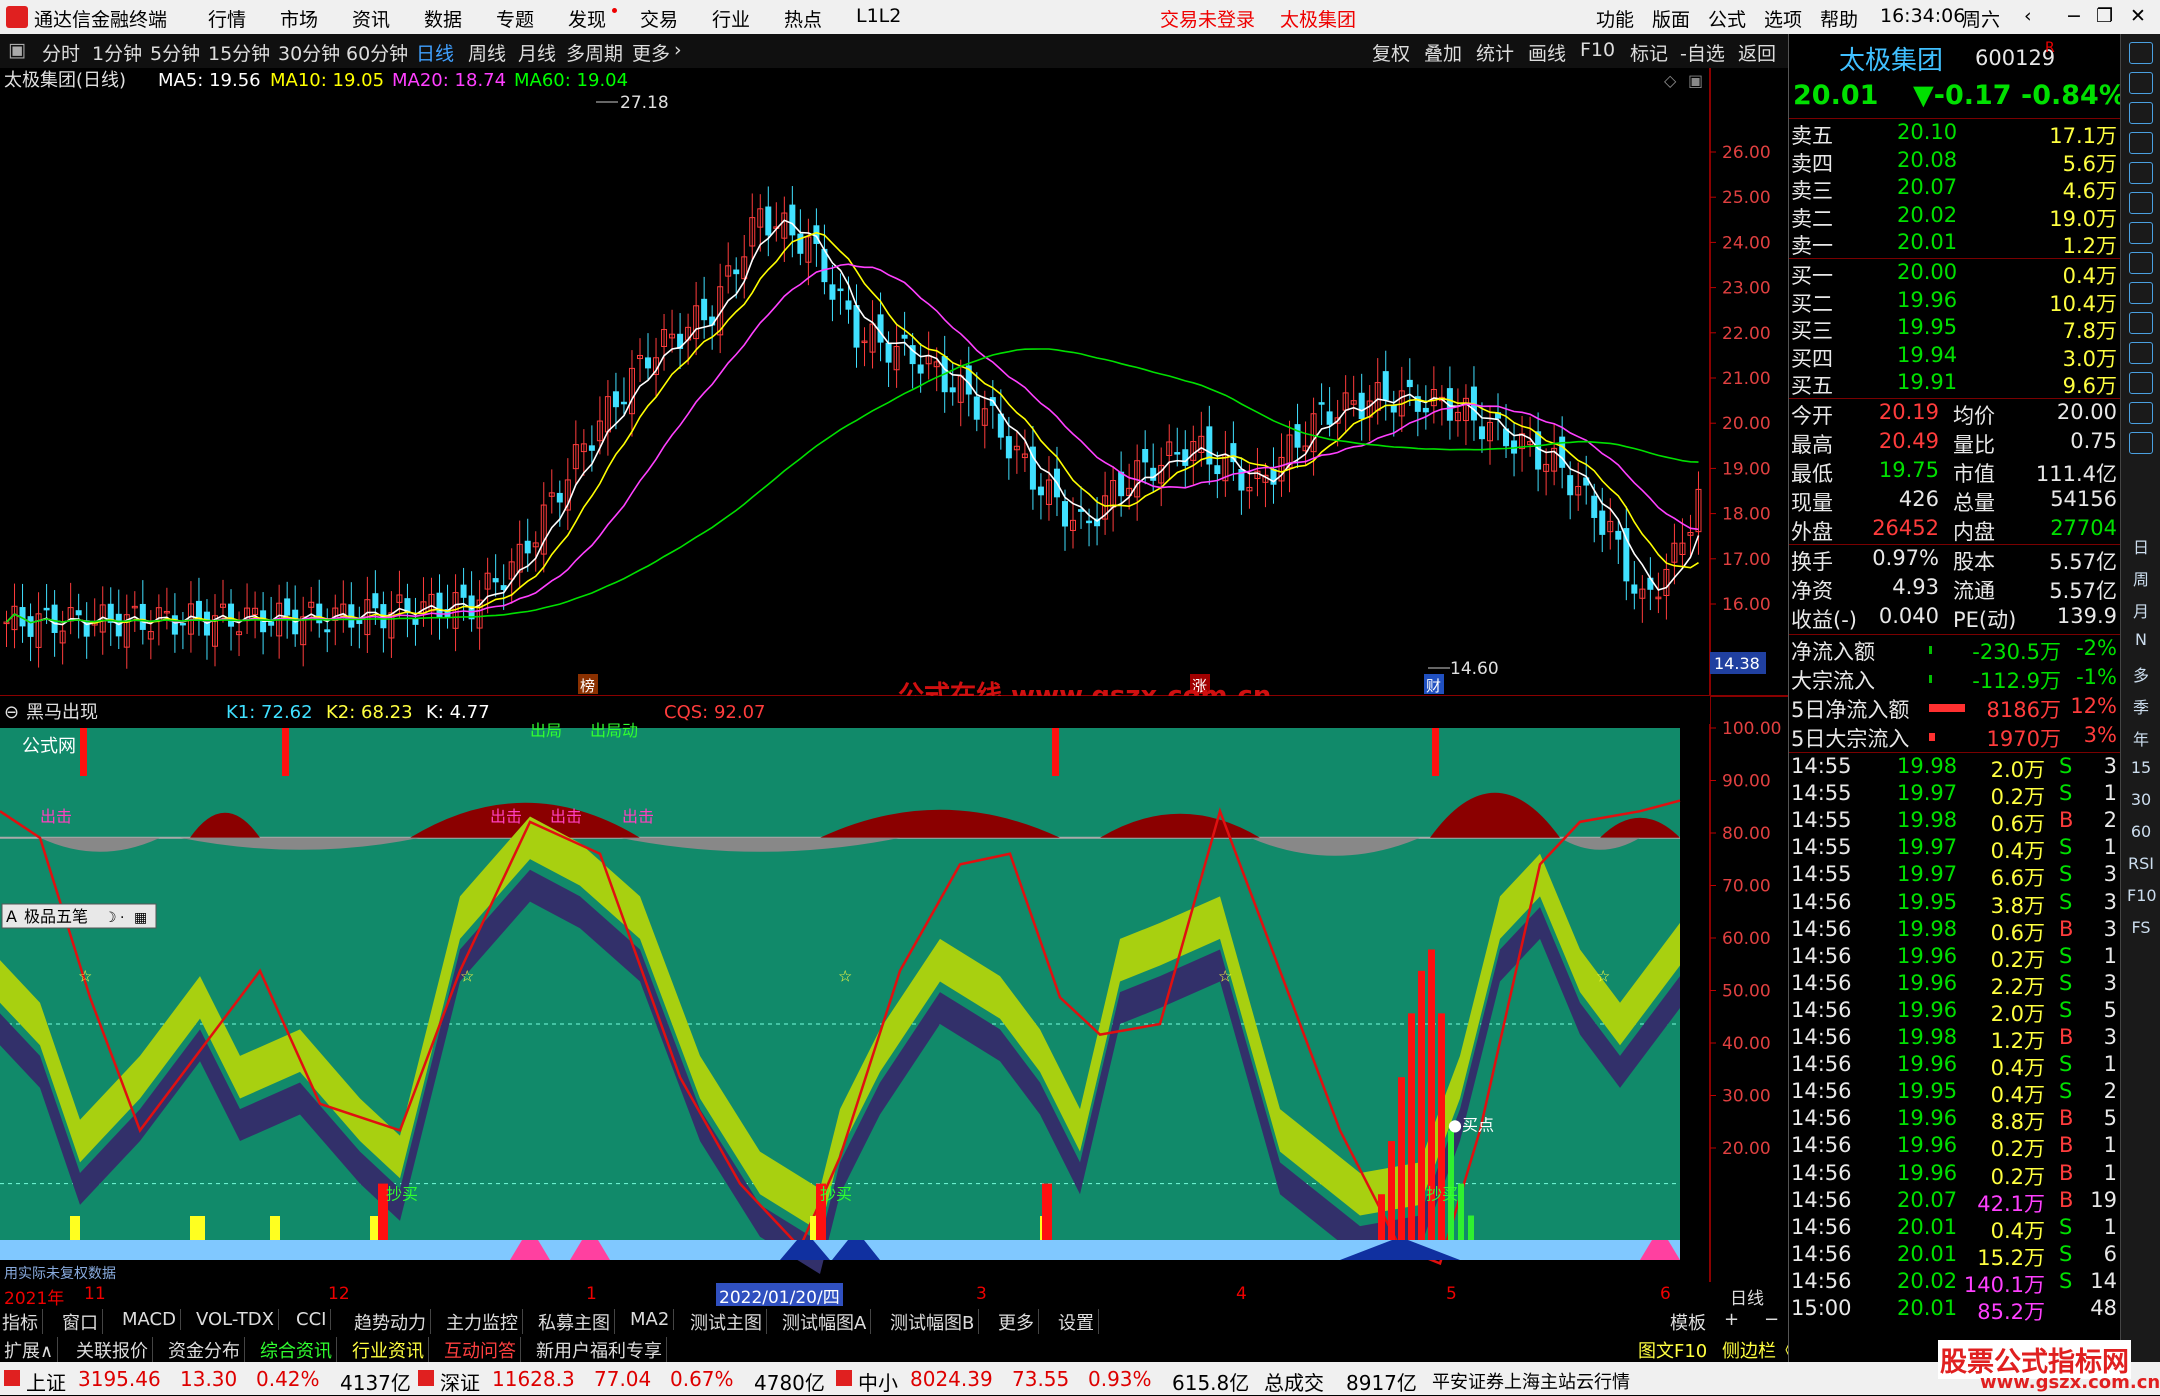  What do you see at coordinates (2141, 233) in the screenshot?
I see `rail-list-icon` at bounding box center [2141, 233].